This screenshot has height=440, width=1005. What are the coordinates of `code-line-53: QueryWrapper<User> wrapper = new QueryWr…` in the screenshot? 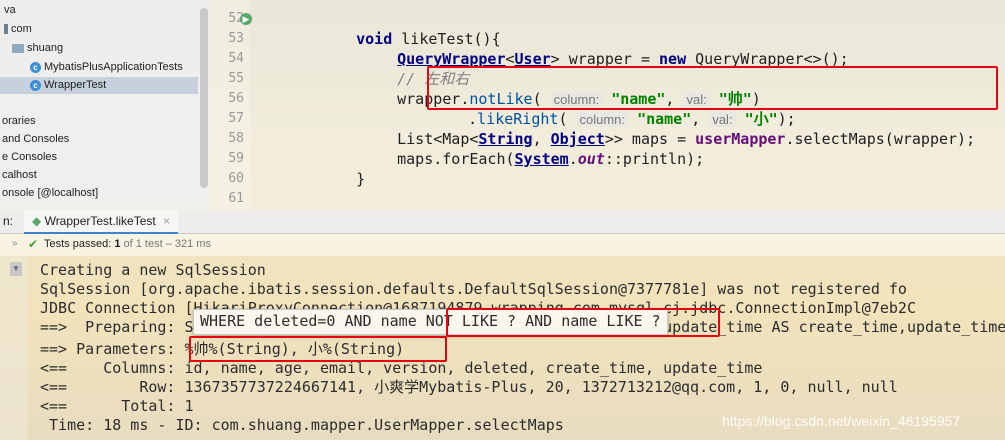 It's located at (605, 48).